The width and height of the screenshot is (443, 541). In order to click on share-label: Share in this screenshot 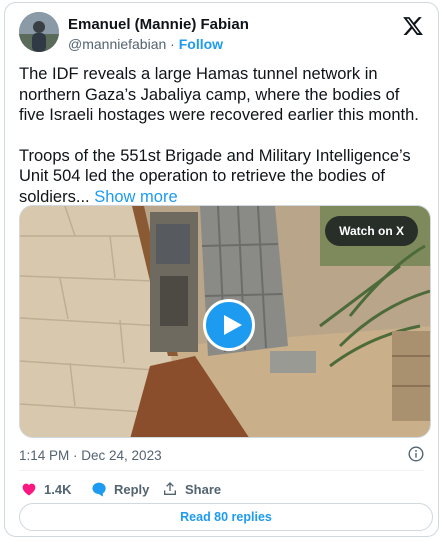, I will do `click(203, 489)`.